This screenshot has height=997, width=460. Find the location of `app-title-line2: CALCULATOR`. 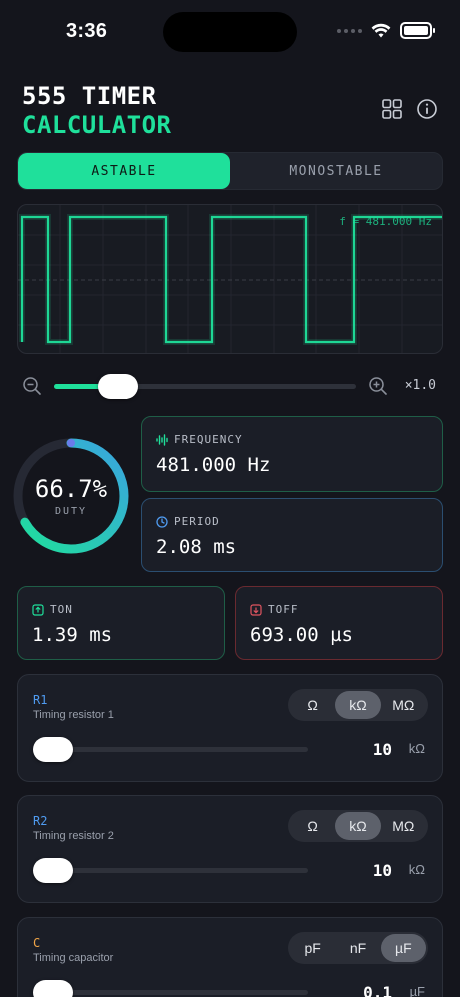

app-title-line2: CALCULATOR is located at coordinates (97, 125).